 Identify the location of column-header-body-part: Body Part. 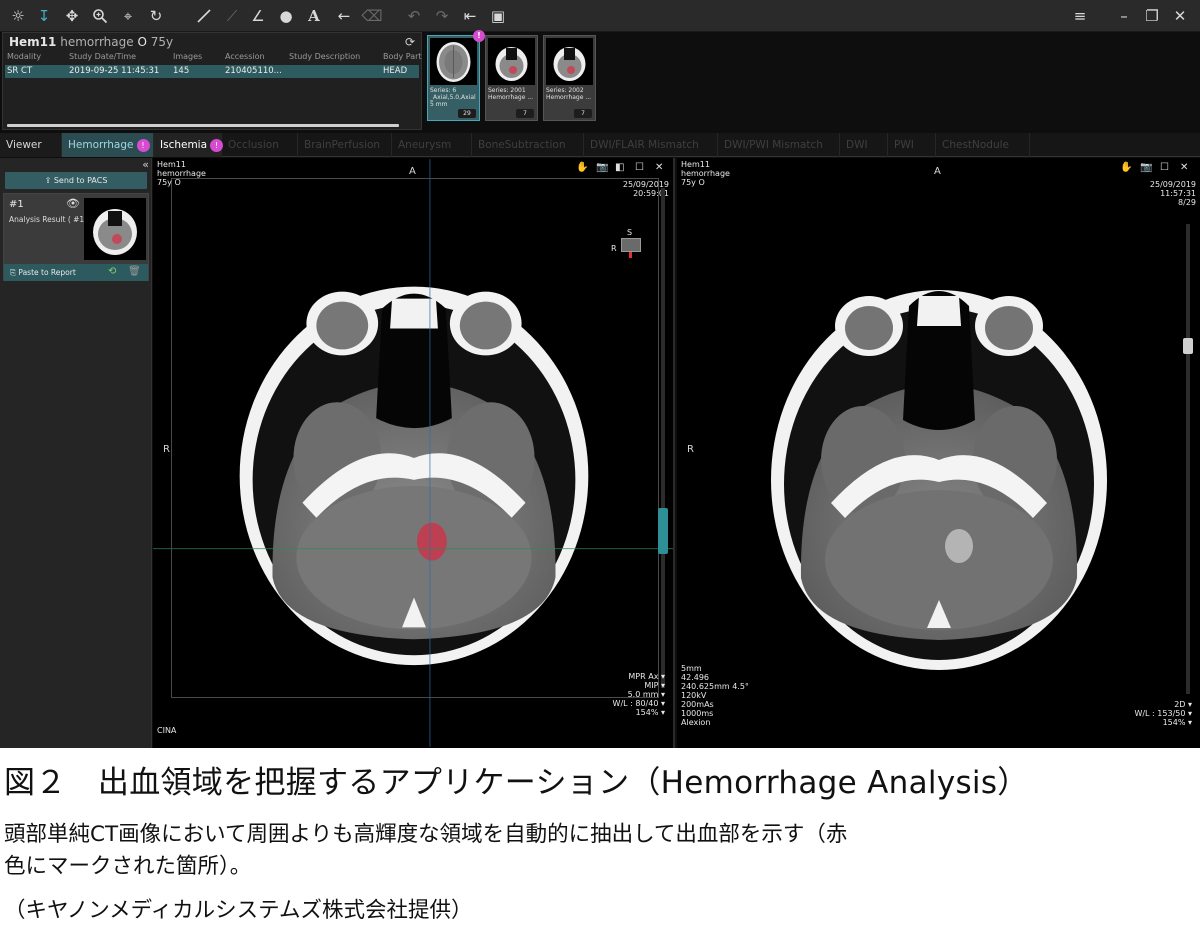
(402, 56).